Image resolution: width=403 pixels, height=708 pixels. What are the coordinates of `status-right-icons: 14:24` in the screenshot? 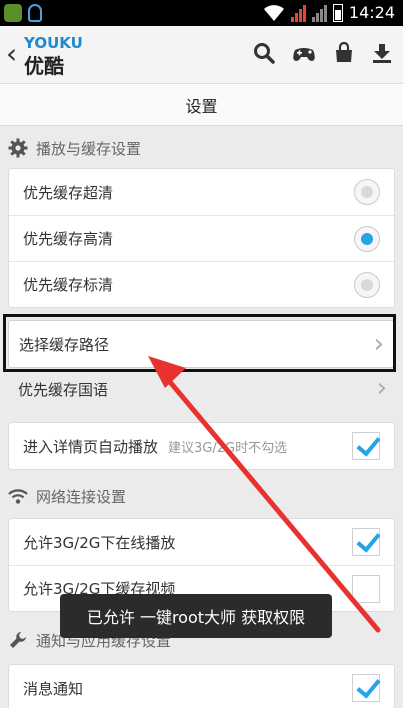 It's located at (329, 12).